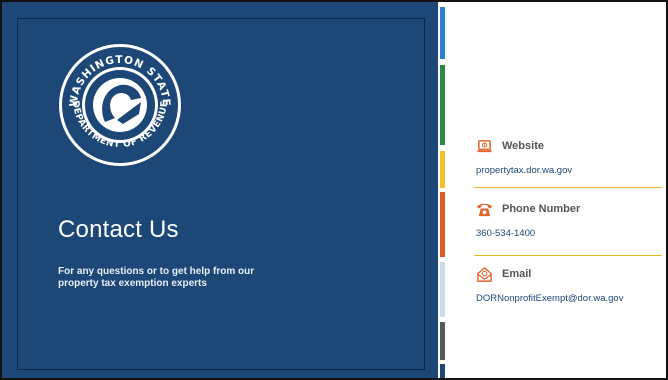 The height and width of the screenshot is (380, 668). Describe the element at coordinates (118, 229) in the screenshot. I see `page-title: Contact Us` at that location.